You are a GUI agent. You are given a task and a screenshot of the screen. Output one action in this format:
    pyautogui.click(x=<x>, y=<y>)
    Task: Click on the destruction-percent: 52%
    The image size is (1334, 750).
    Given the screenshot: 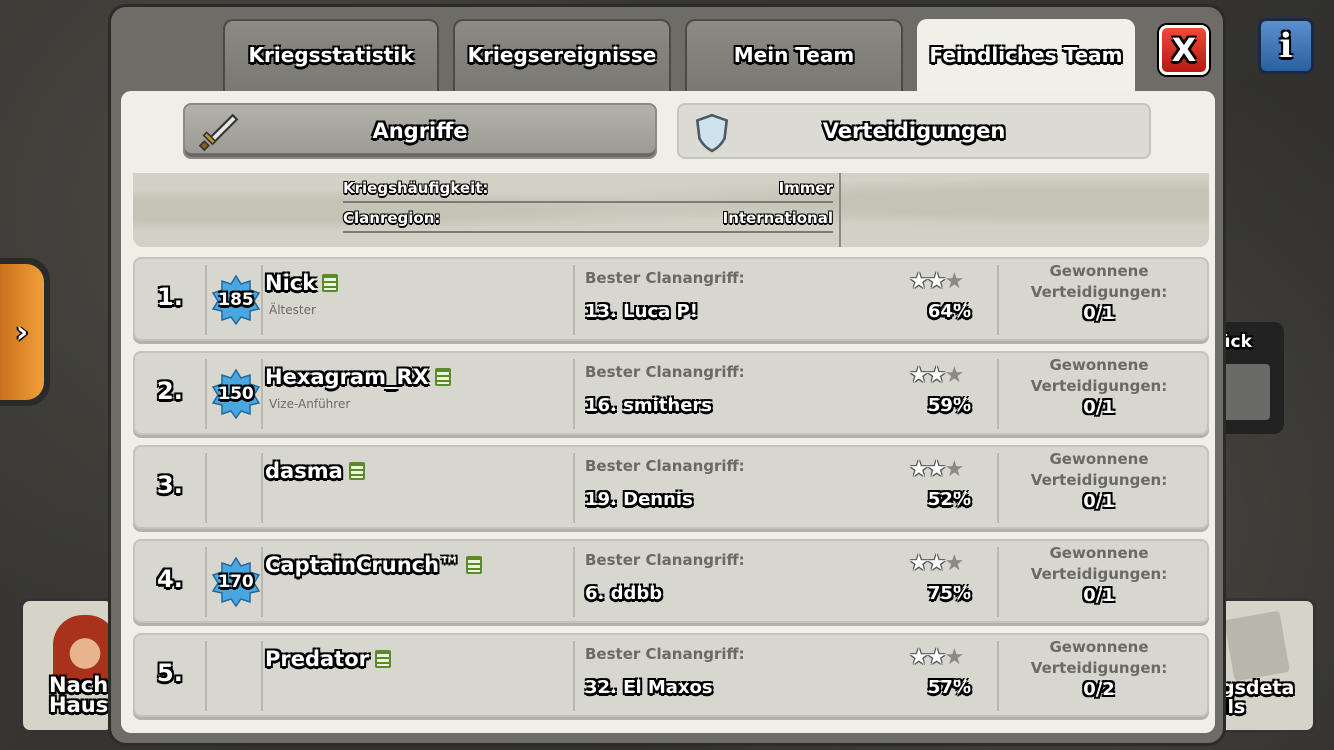 What is the action you would take?
    pyautogui.click(x=949, y=499)
    